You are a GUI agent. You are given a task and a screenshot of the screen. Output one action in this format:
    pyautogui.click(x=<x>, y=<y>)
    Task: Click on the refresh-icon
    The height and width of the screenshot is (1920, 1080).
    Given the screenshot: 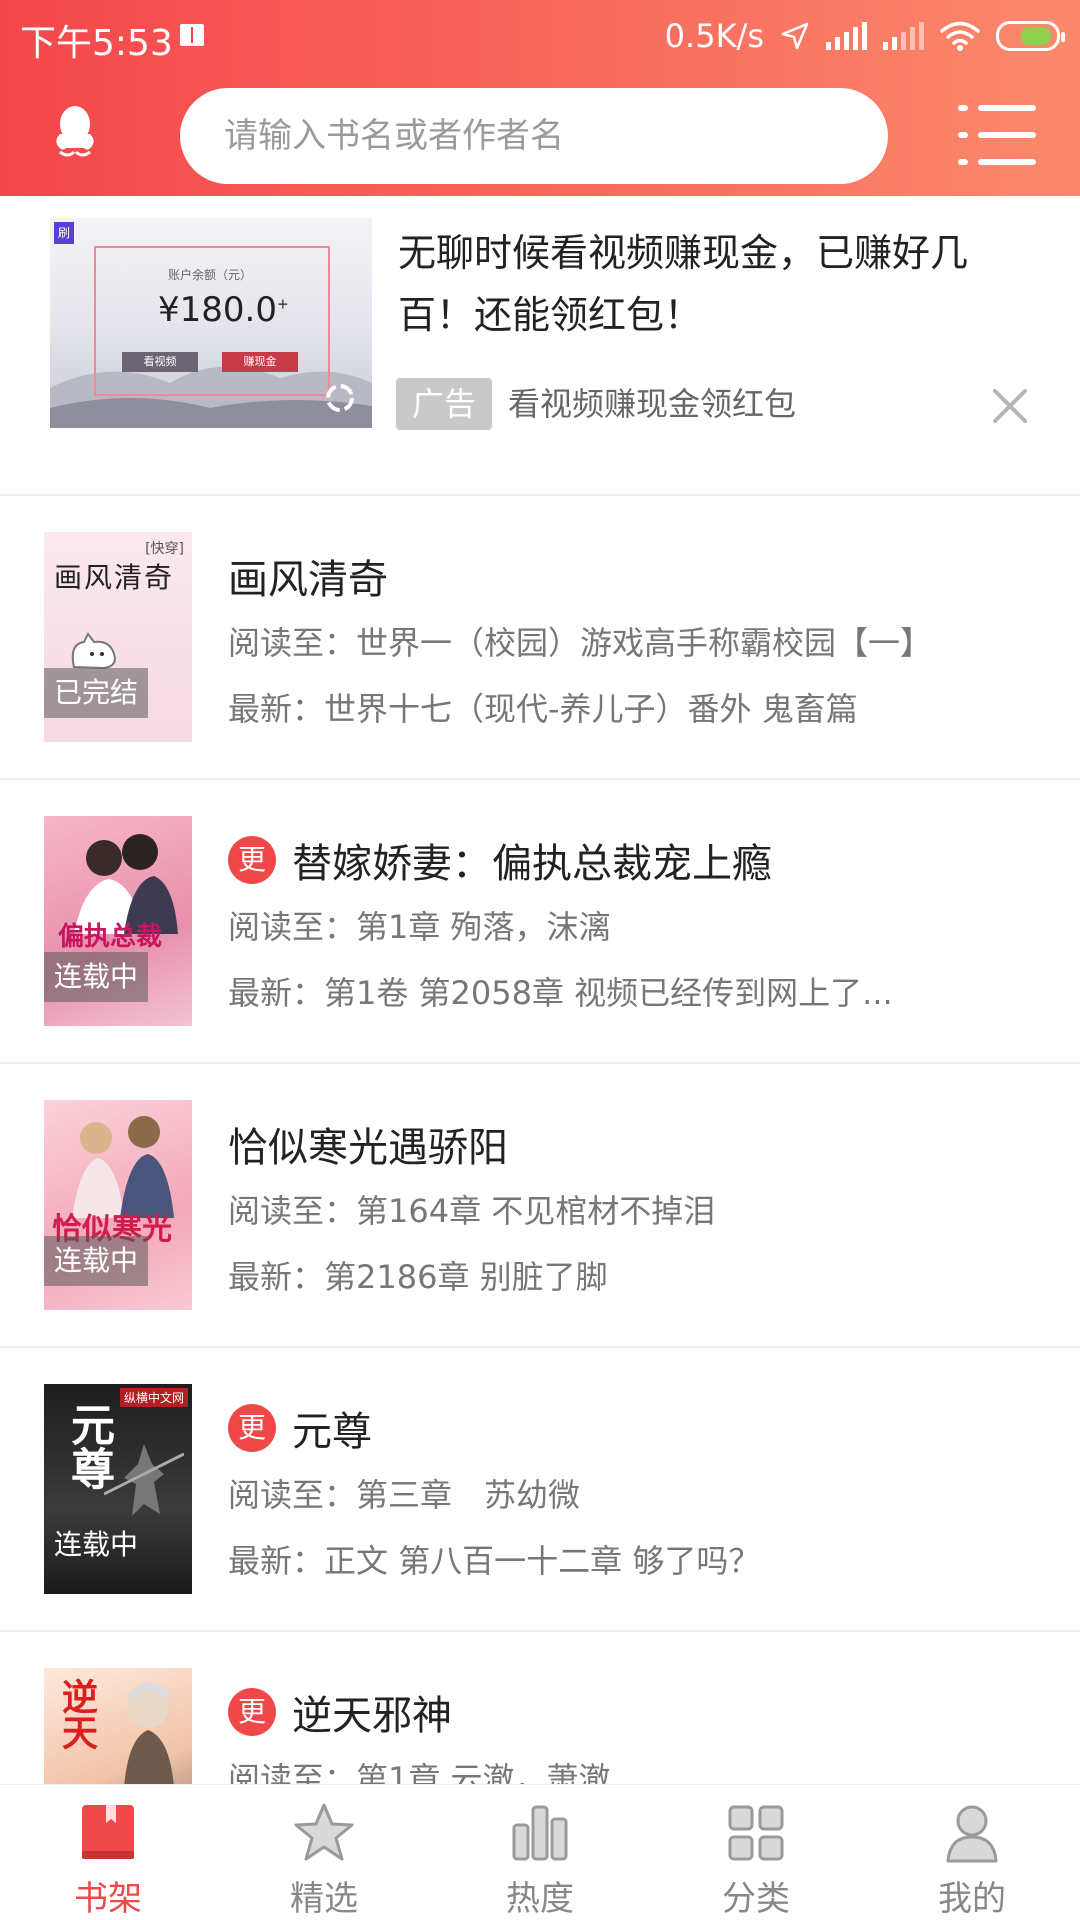 What is the action you would take?
    pyautogui.click(x=340, y=398)
    